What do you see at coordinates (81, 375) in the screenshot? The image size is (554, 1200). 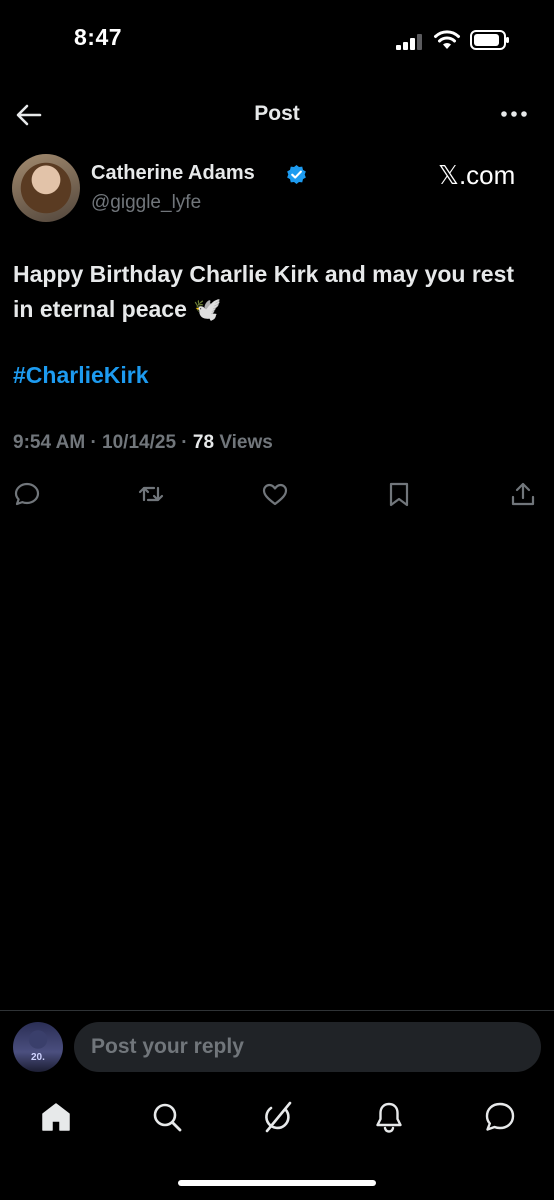 I see `hashtag-link: #CharlieKirk` at bounding box center [81, 375].